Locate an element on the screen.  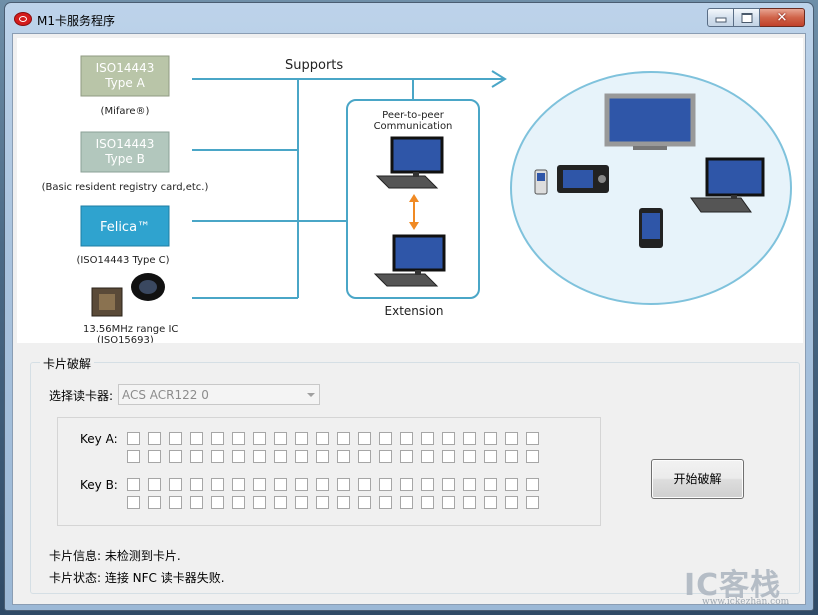
key-b-label: Key B: is located at coordinates (99, 485).